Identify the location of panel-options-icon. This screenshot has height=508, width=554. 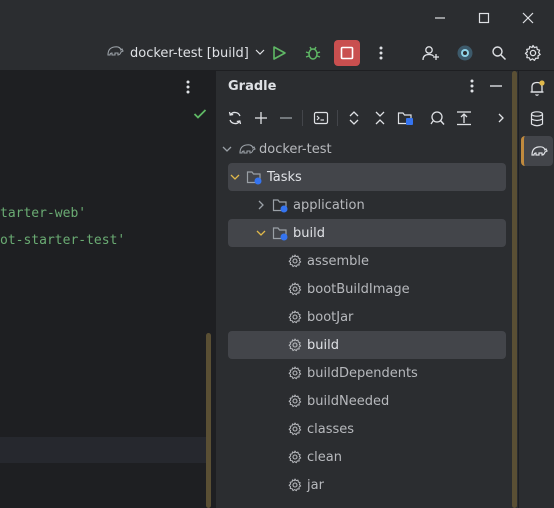
(472, 86).